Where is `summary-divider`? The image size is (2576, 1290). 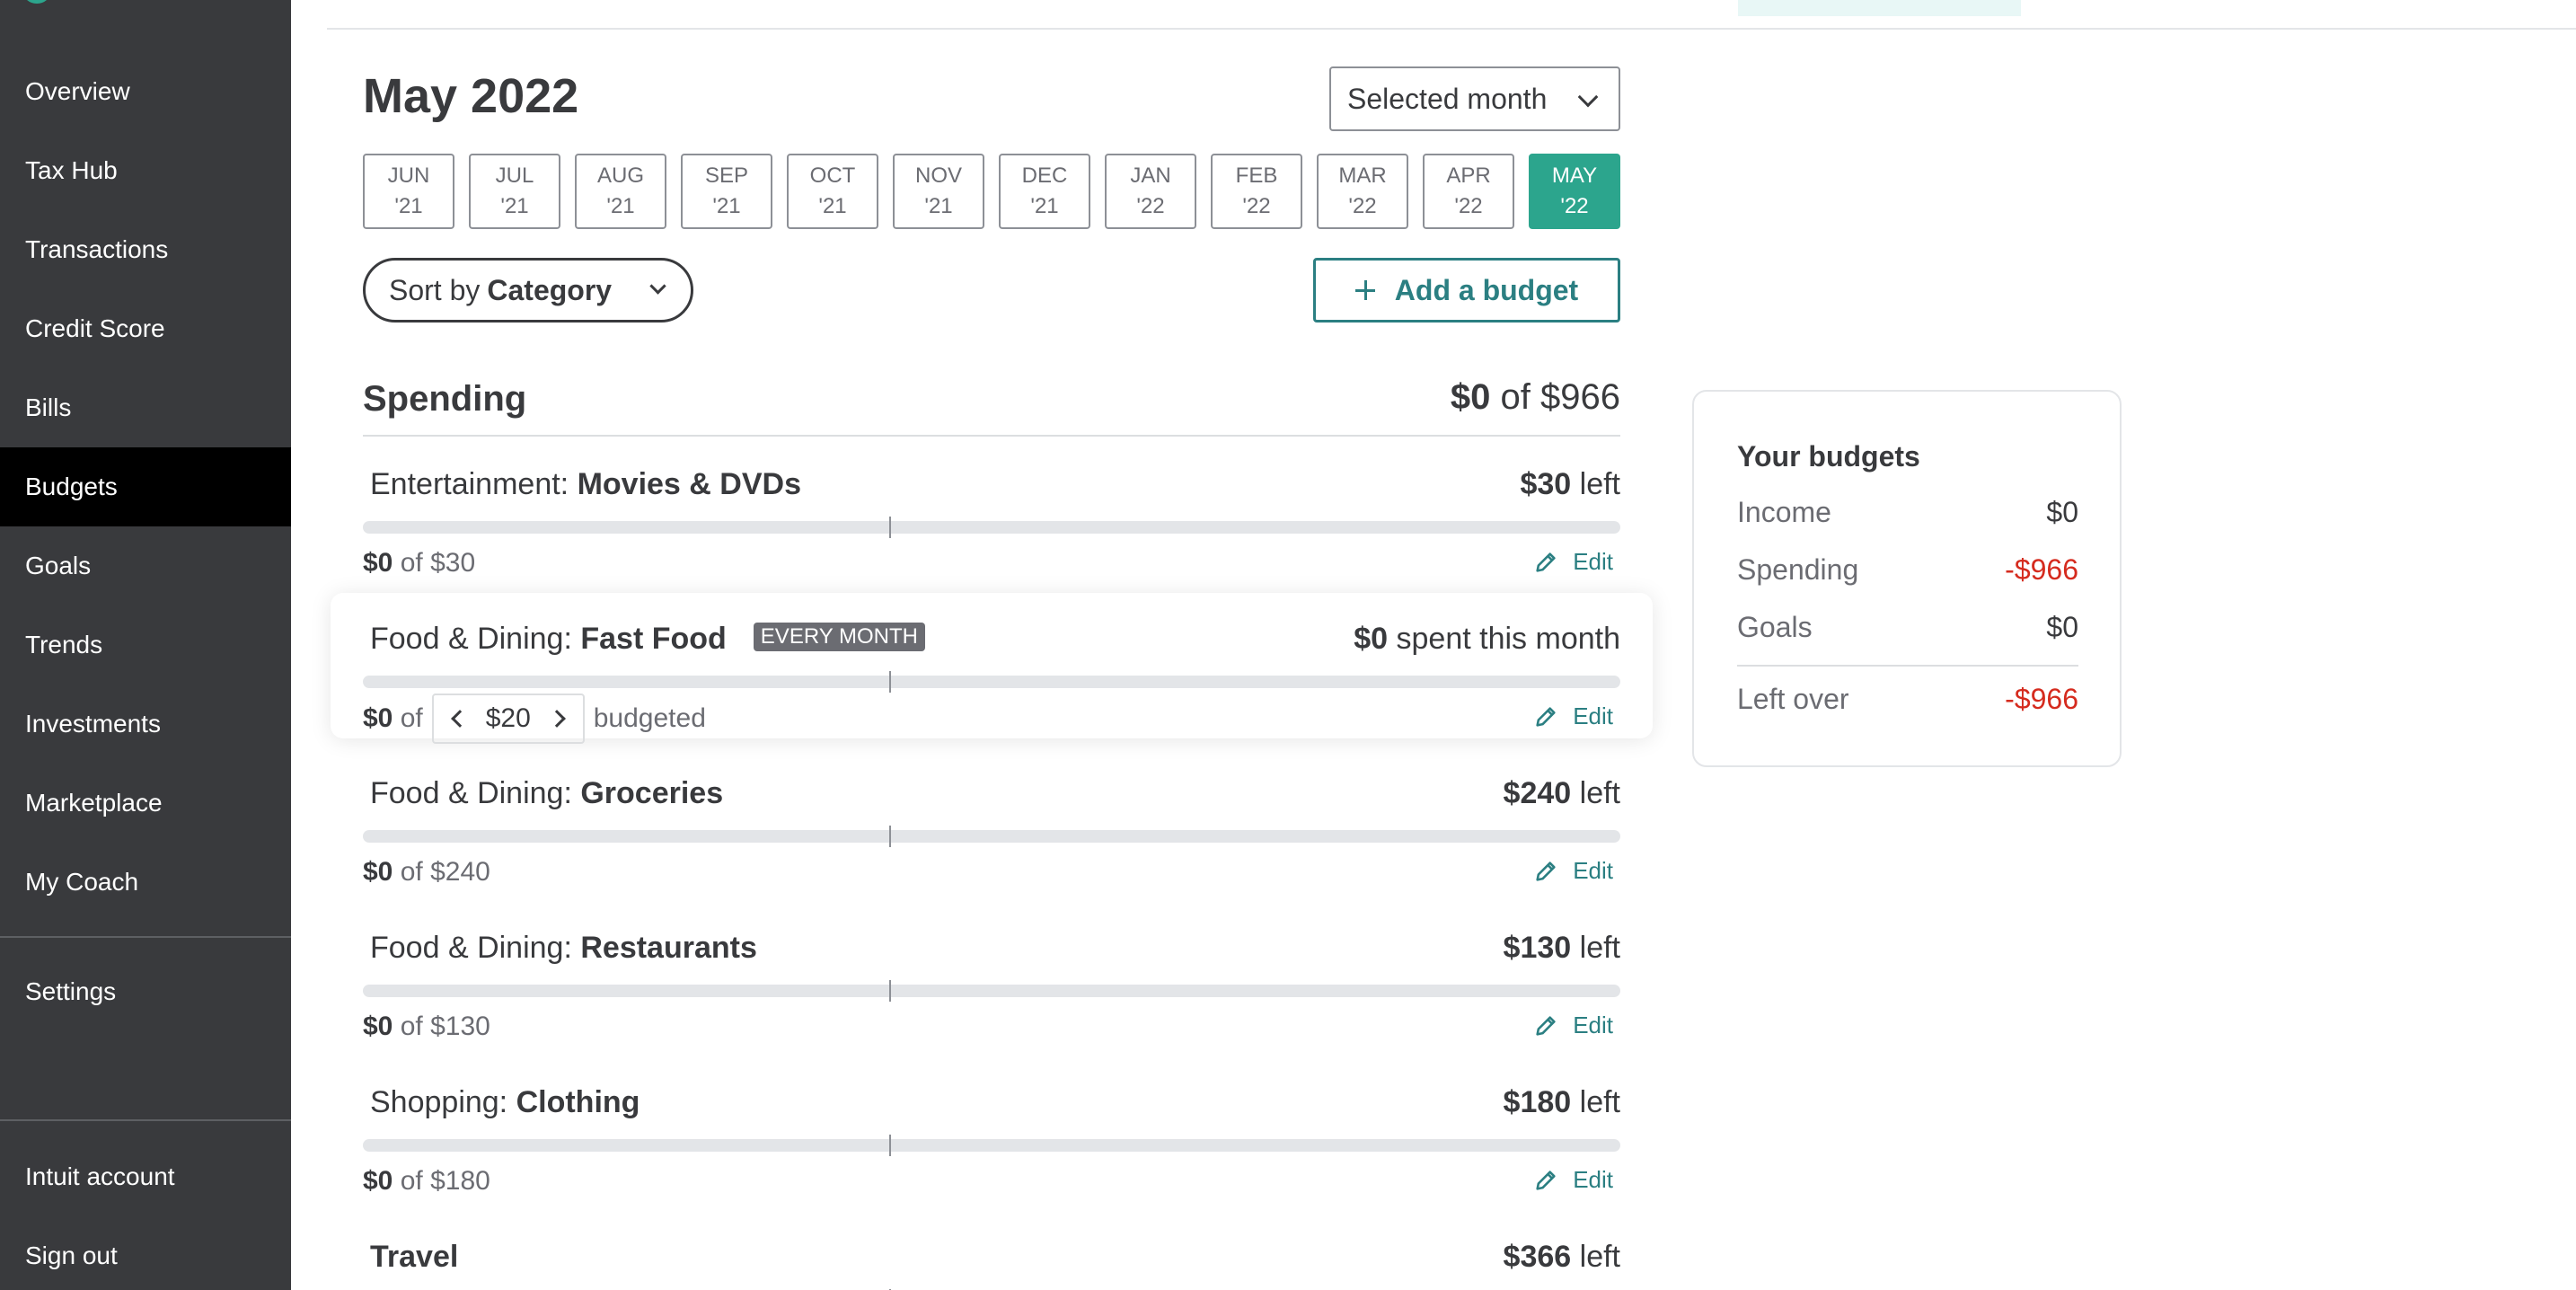 summary-divider is located at coordinates (1907, 666).